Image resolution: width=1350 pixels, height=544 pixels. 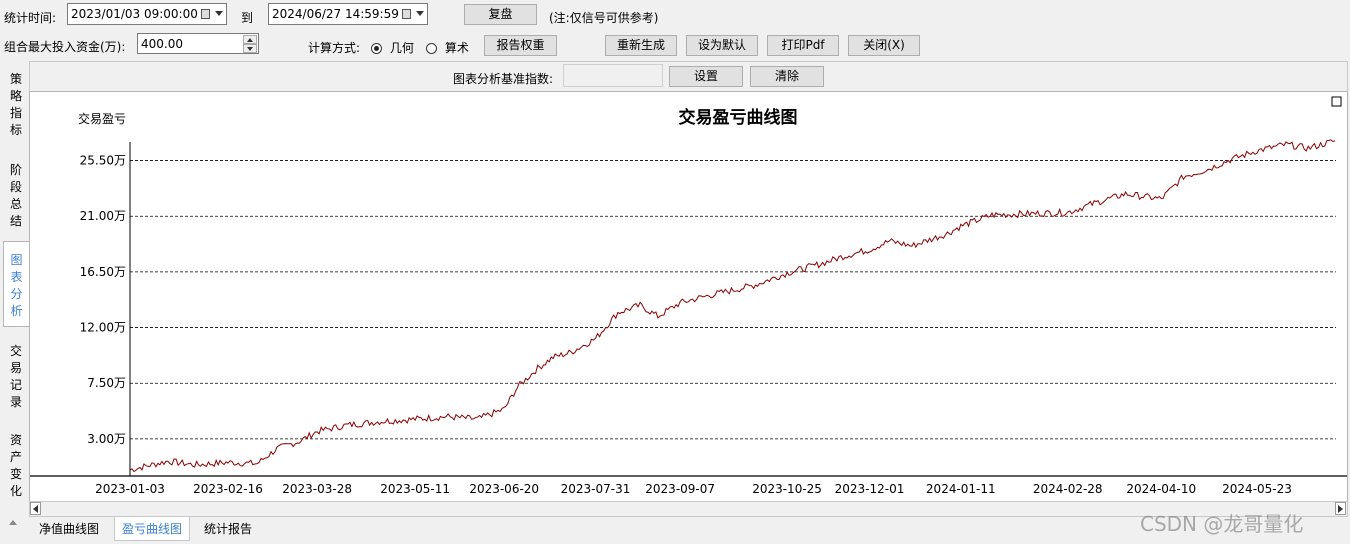 What do you see at coordinates (456, 48) in the screenshot?
I see `radio-arithmetic-label: 算术` at bounding box center [456, 48].